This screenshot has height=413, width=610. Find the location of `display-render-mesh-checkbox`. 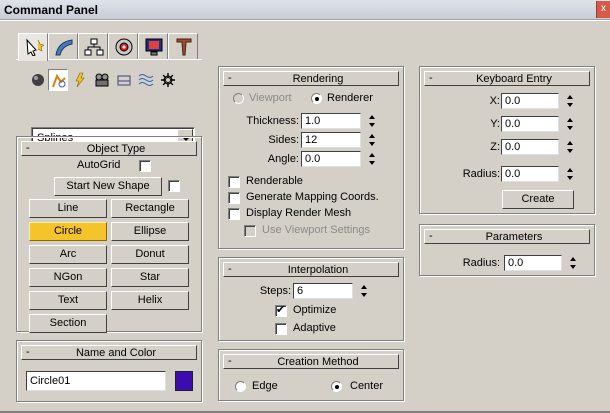

display-render-mesh-checkbox is located at coordinates (234, 214).